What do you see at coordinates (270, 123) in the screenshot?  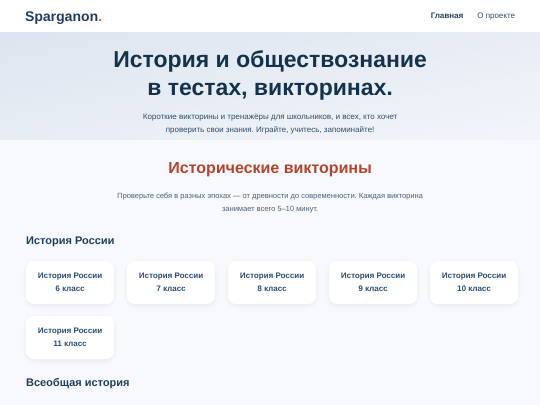 I see `hero-subtitle: Короткие викторины и тренажёры для школьников, и всех, кто хочет проверить свои знания. Играйте, учитесь, запоминайте!` at bounding box center [270, 123].